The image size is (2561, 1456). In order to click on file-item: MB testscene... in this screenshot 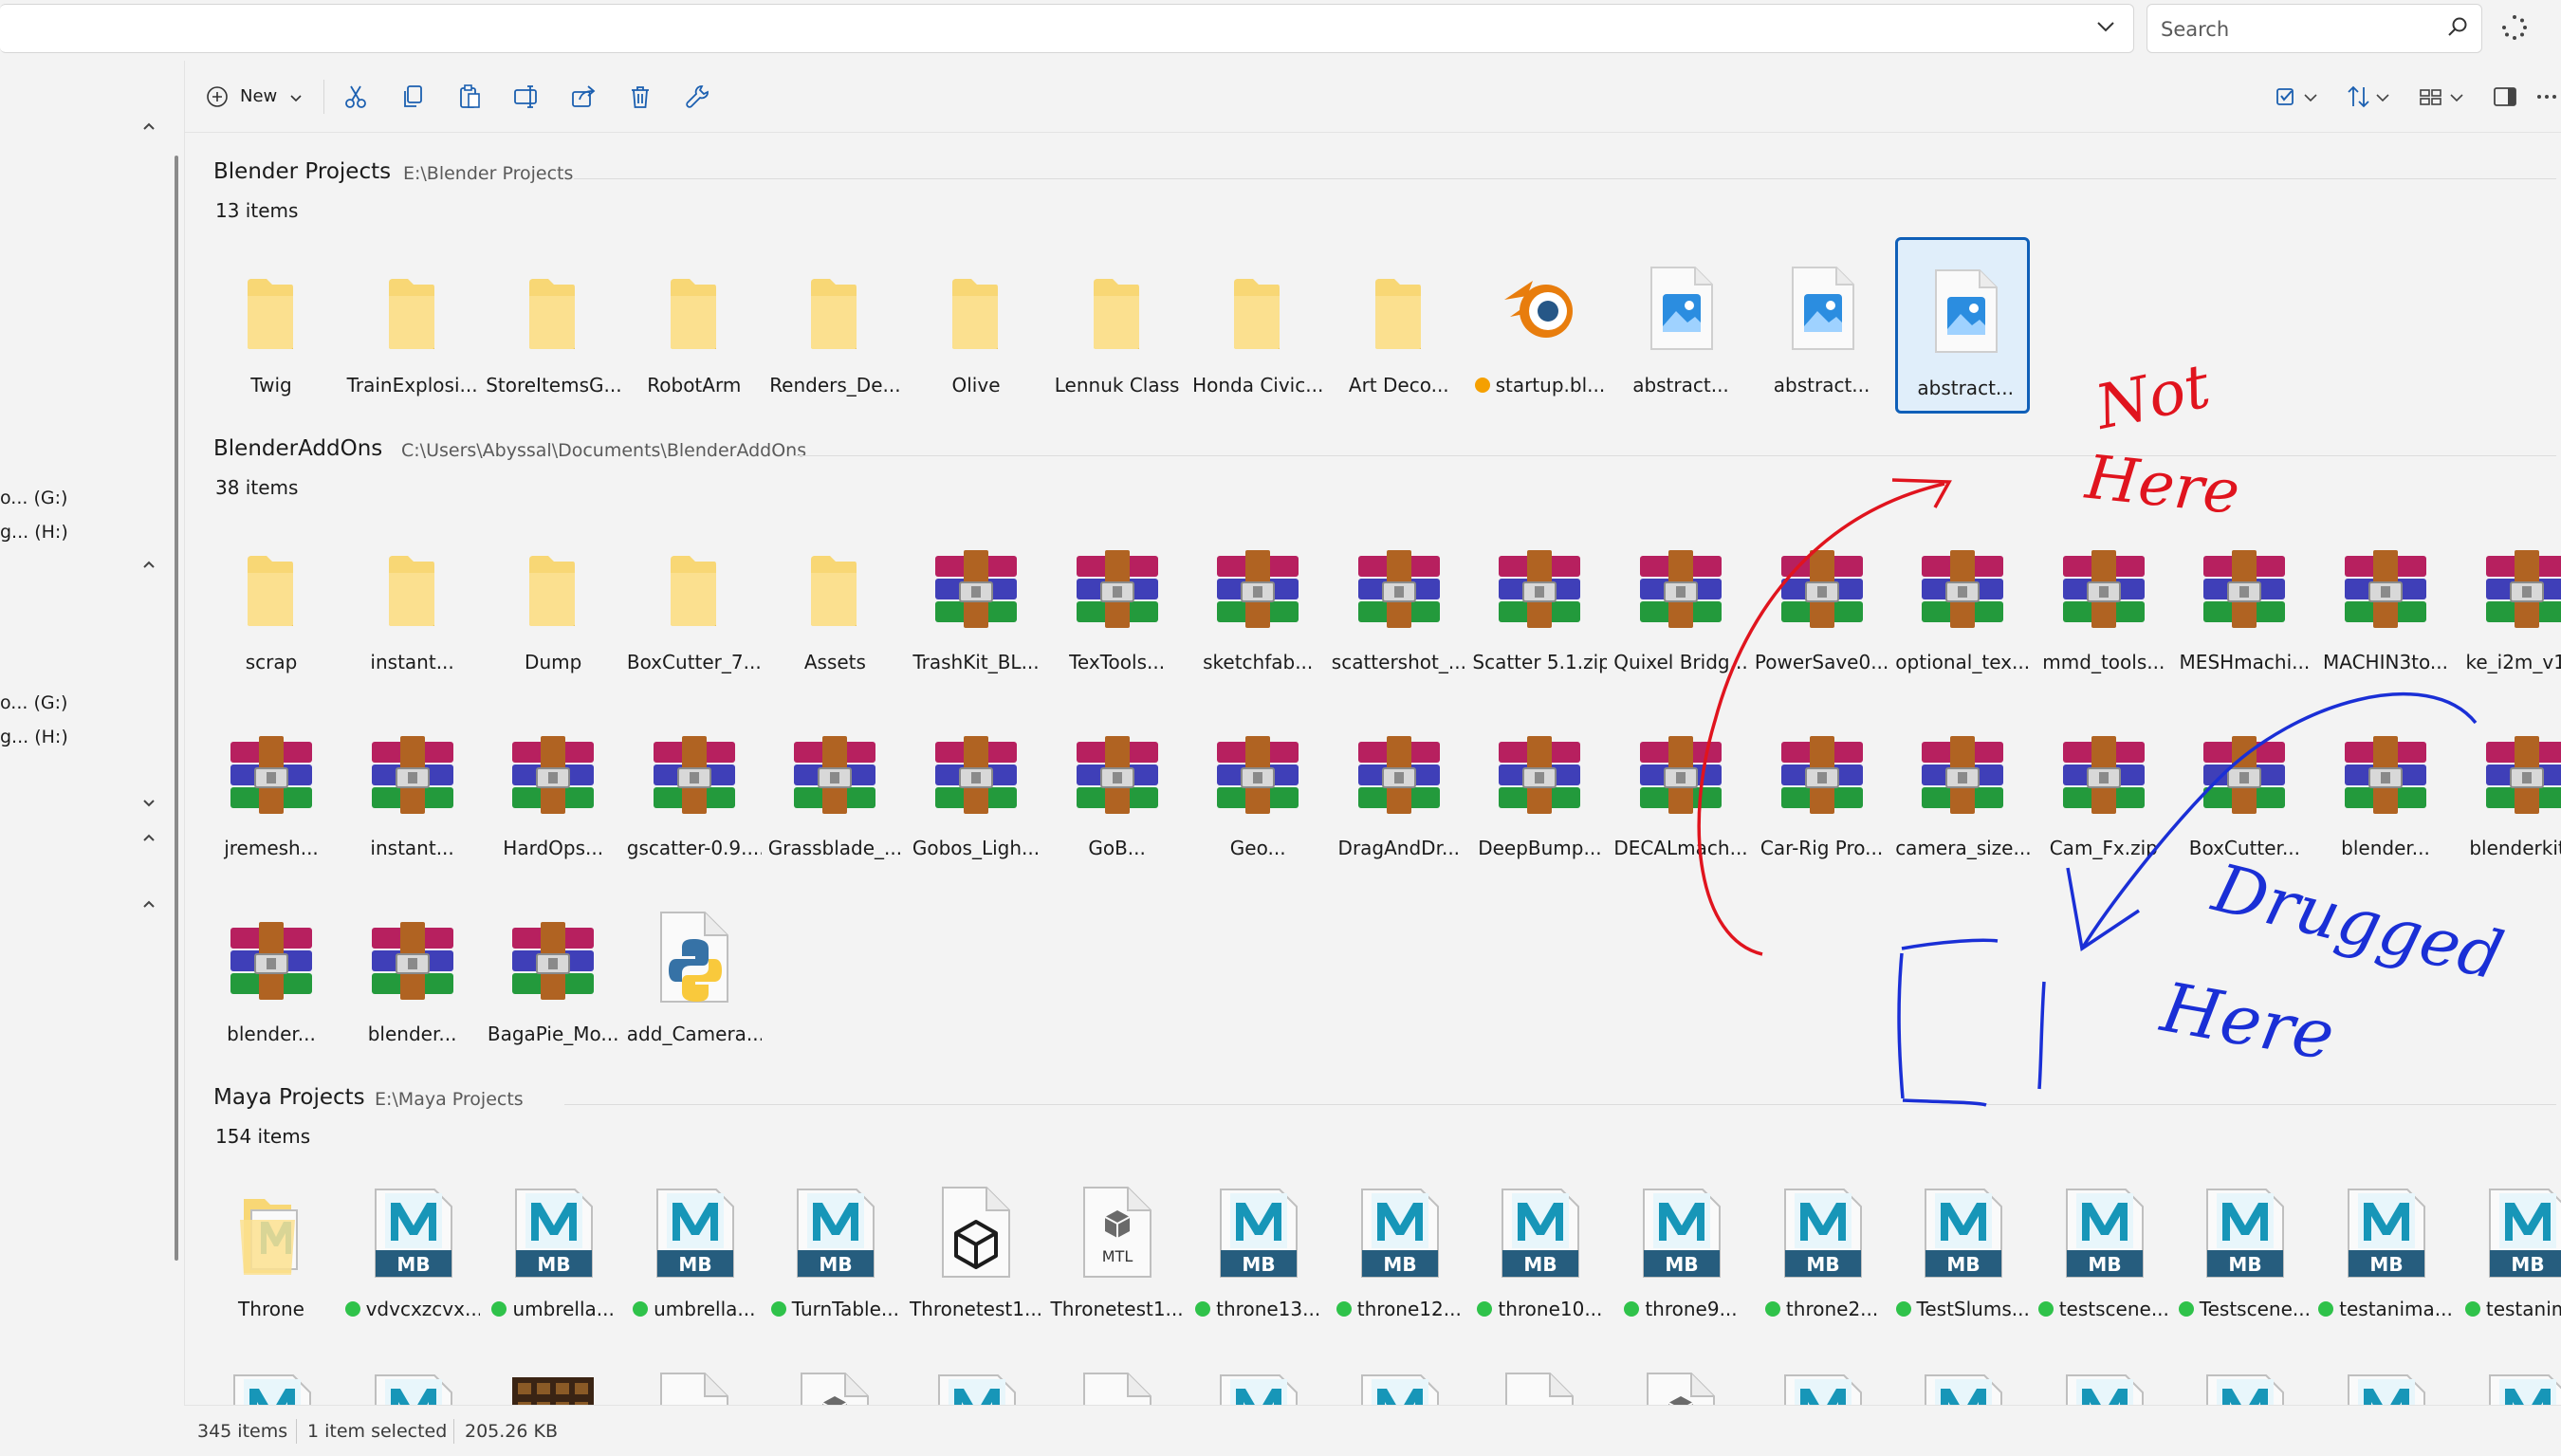, I will do `click(2103, 1249)`.